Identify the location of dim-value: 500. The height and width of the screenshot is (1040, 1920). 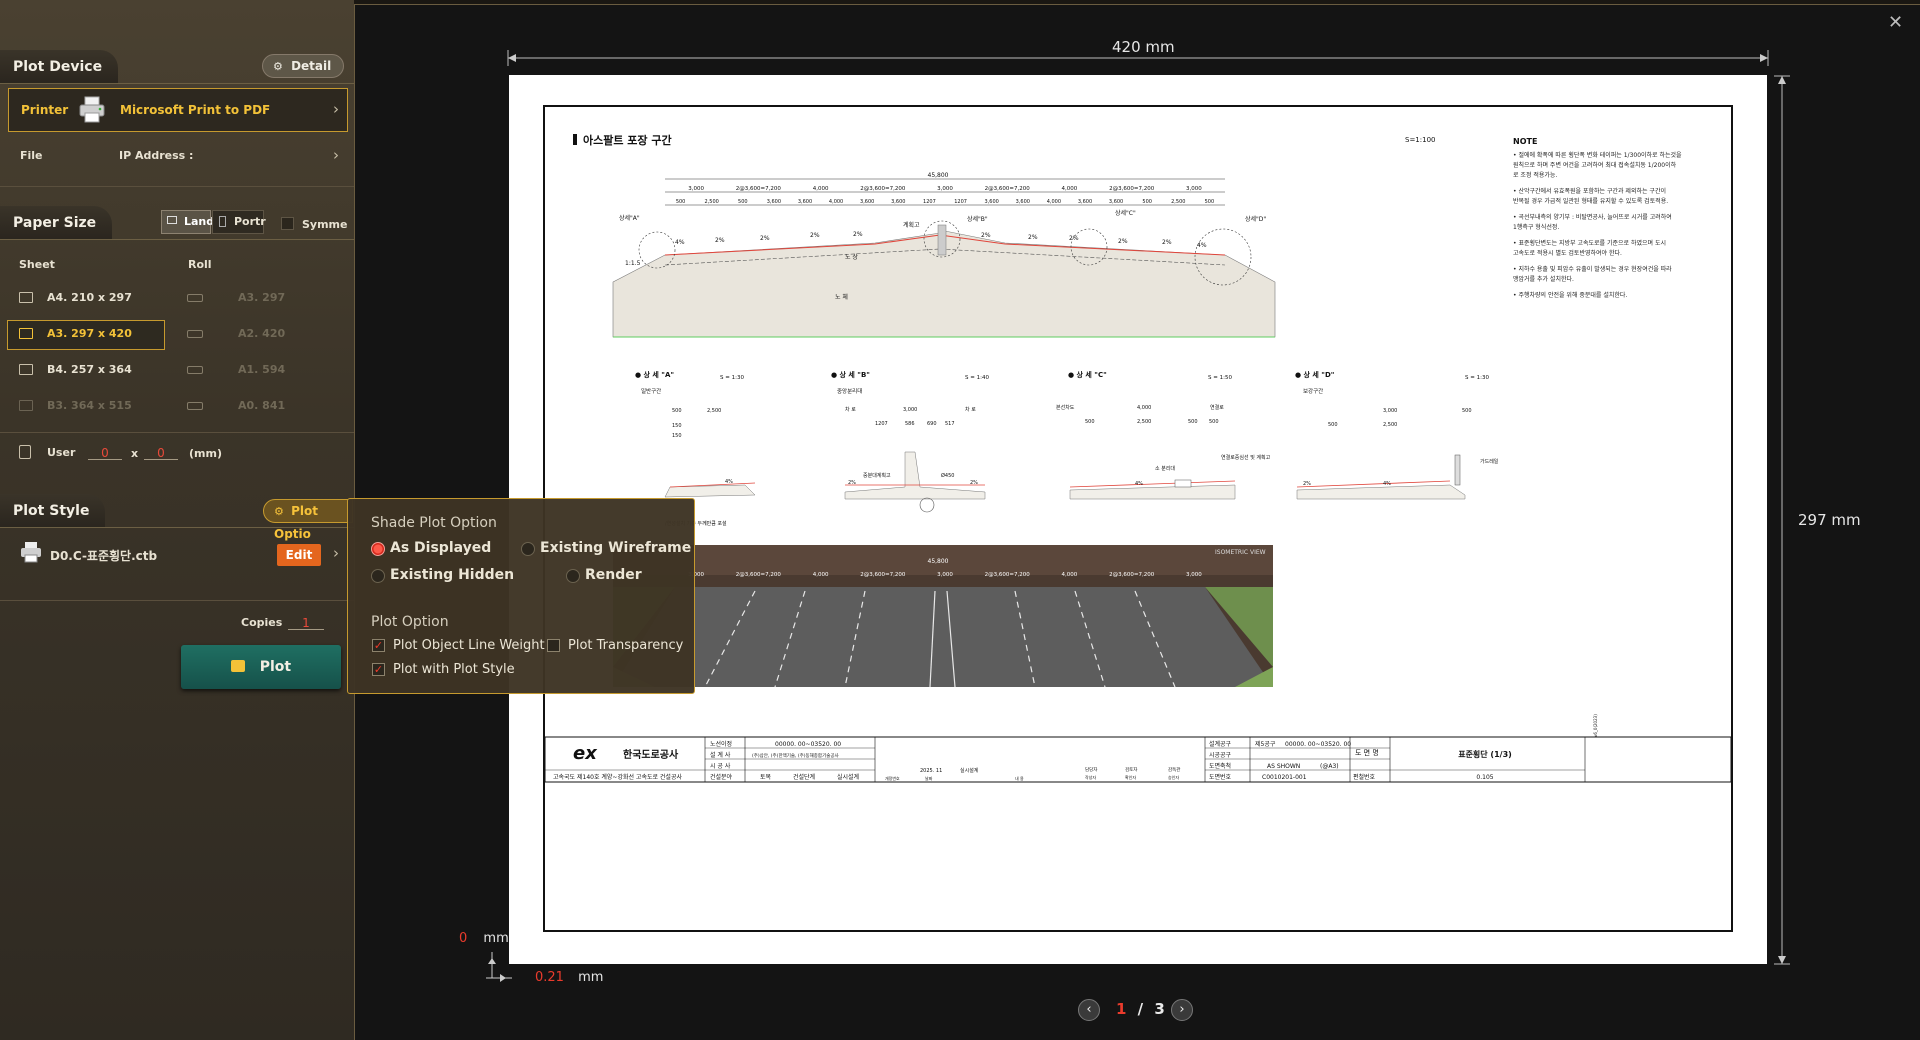
(1210, 202).